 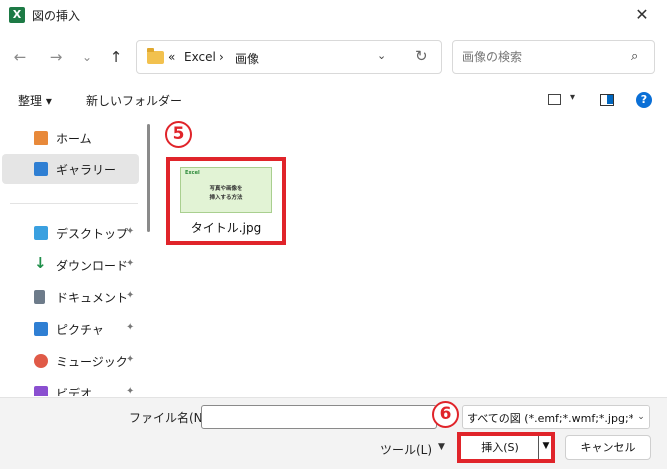 I want to click on chevron-down-icon: ⌄, so click(x=641, y=417).